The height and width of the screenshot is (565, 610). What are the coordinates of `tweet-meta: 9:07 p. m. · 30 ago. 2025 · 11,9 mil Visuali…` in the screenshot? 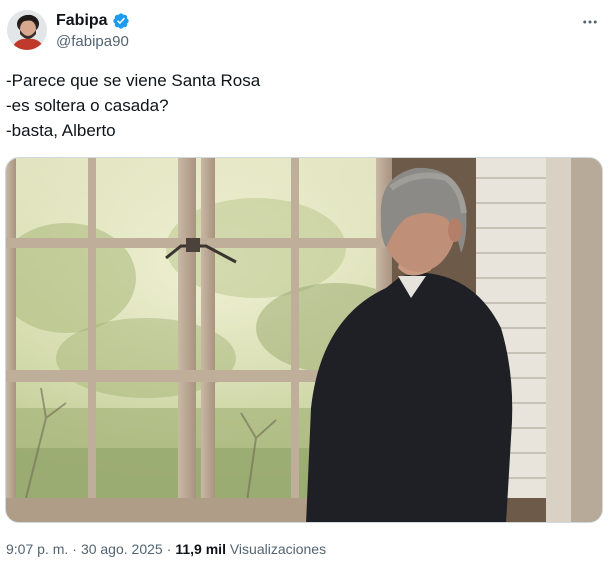 It's located at (166, 549).